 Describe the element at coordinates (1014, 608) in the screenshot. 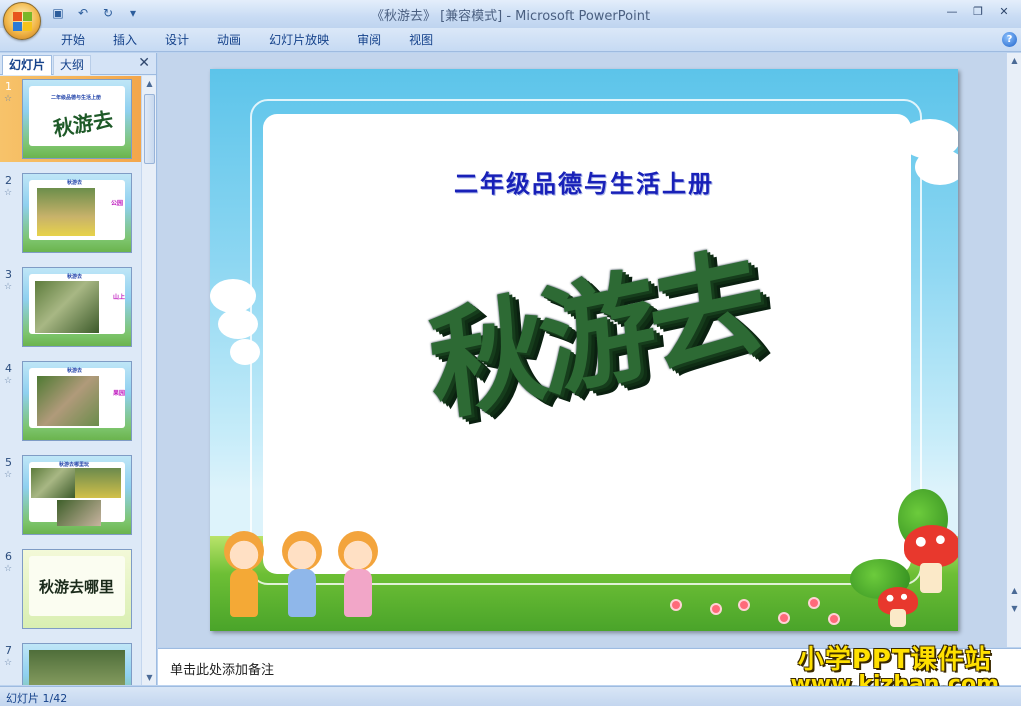

I see `next-slide-icon: ▼` at that location.